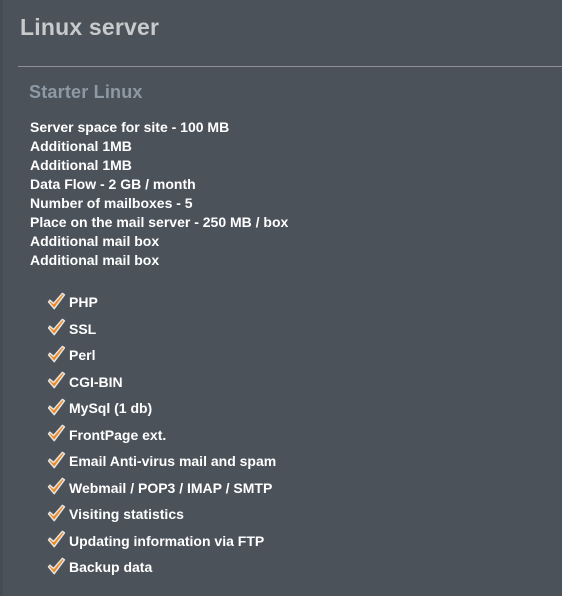 This screenshot has width=562, height=596. Describe the element at coordinates (111, 408) in the screenshot. I see `feature-label: MySql (1 db)` at that location.